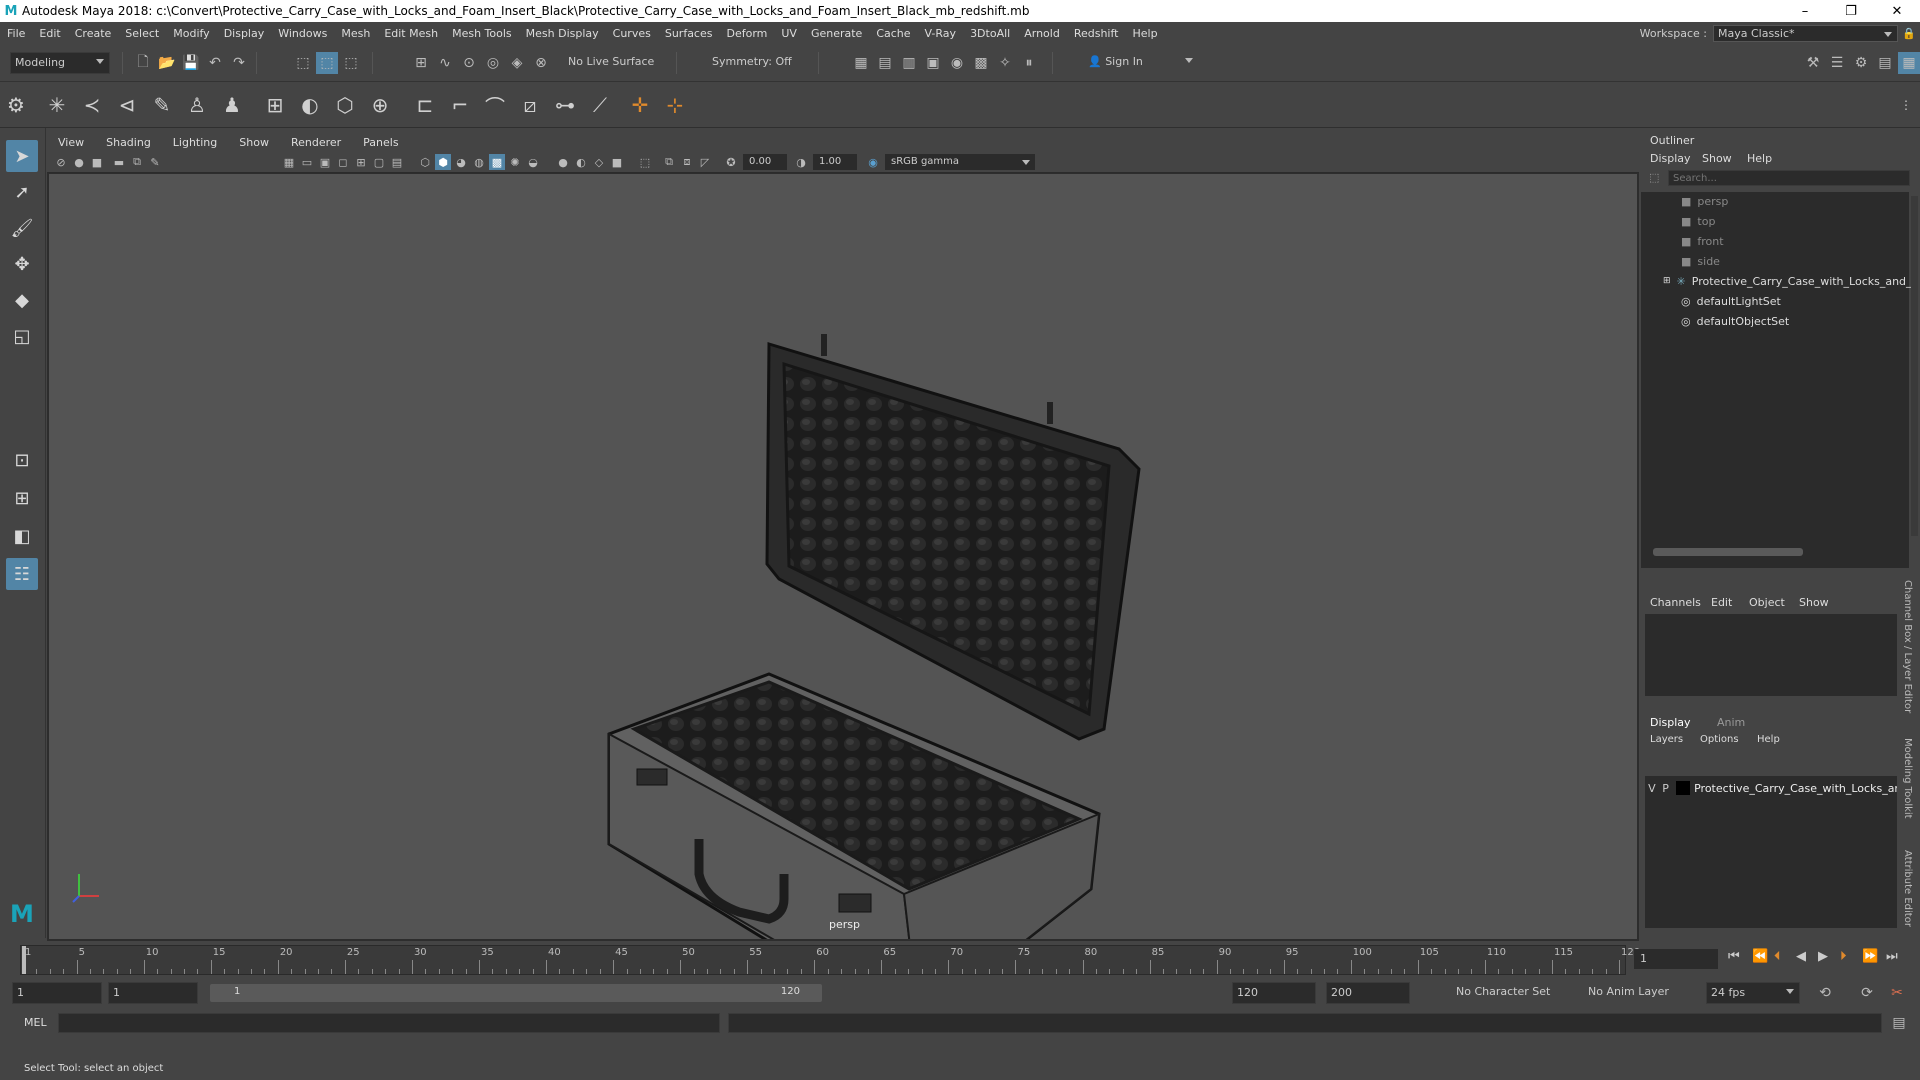  I want to click on grease-pencil-icon: ✎, so click(155, 162).